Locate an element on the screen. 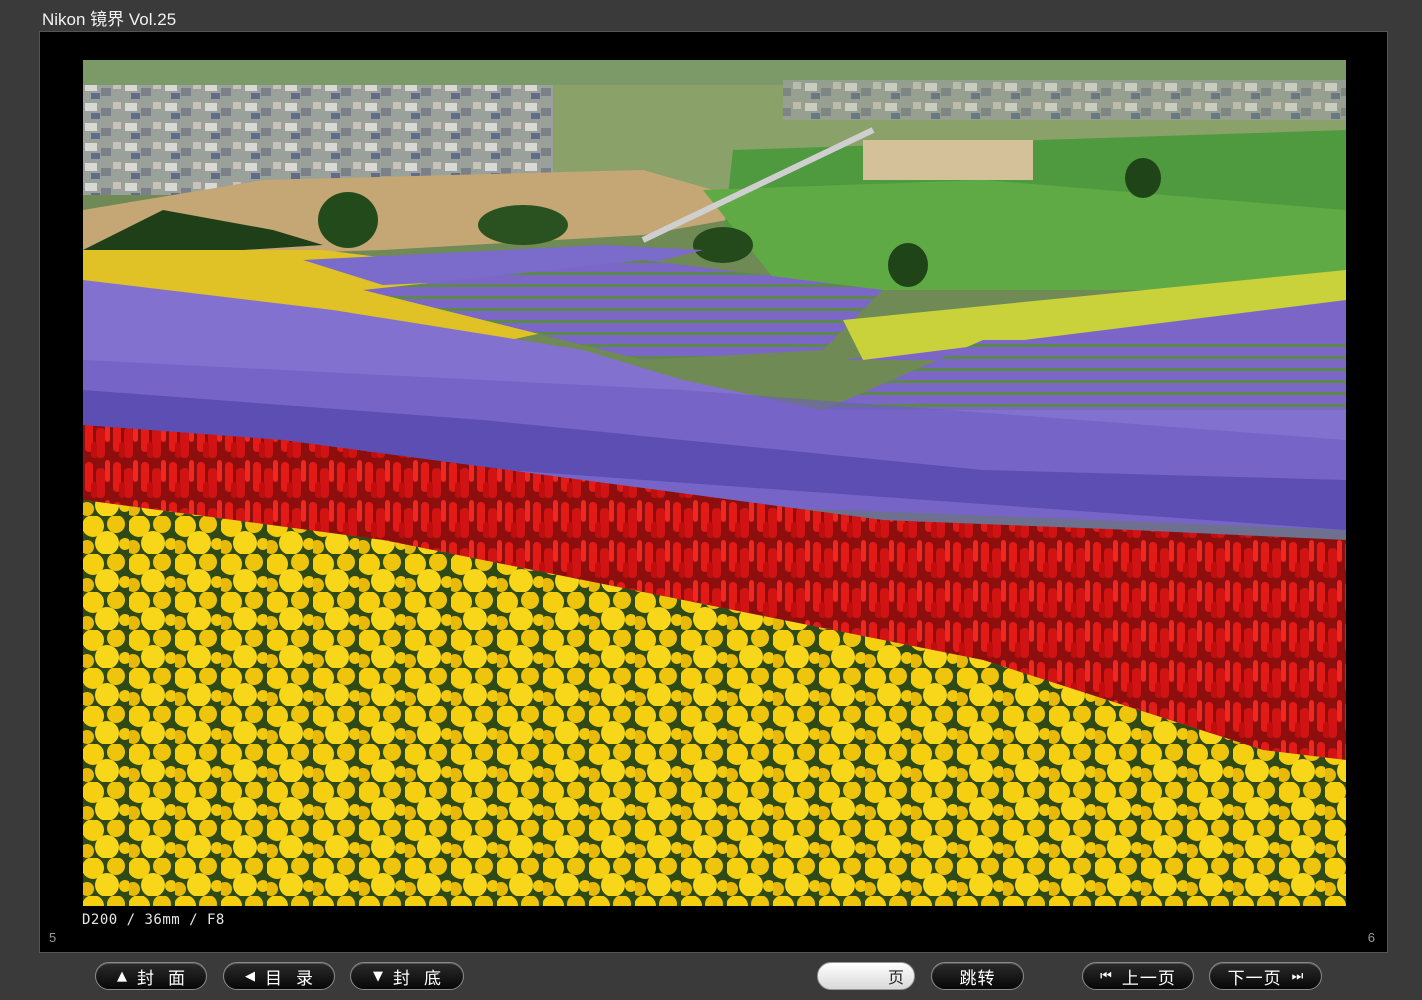  jump-button-label: 跳转 is located at coordinates (977, 978).